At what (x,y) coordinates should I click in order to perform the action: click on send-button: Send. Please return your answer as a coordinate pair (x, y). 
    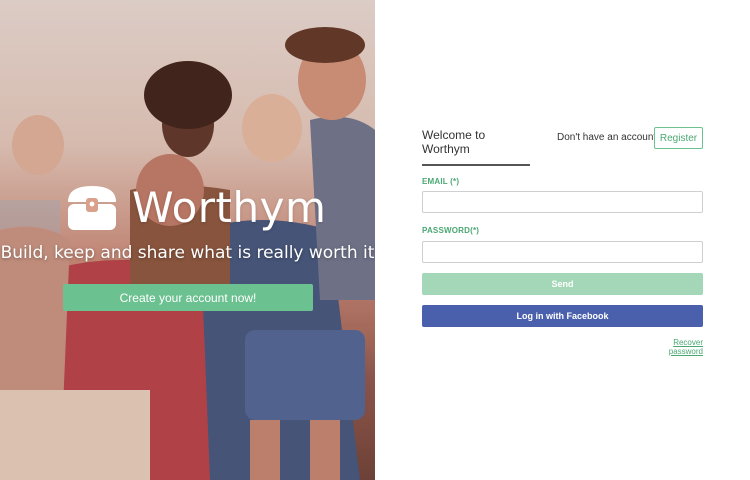
    Looking at the image, I should click on (562, 284).